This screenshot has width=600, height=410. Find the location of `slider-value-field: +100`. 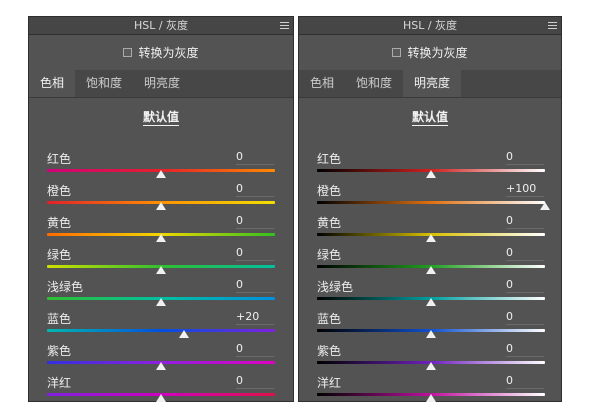

slider-value-field: +100 is located at coordinates (525, 189).